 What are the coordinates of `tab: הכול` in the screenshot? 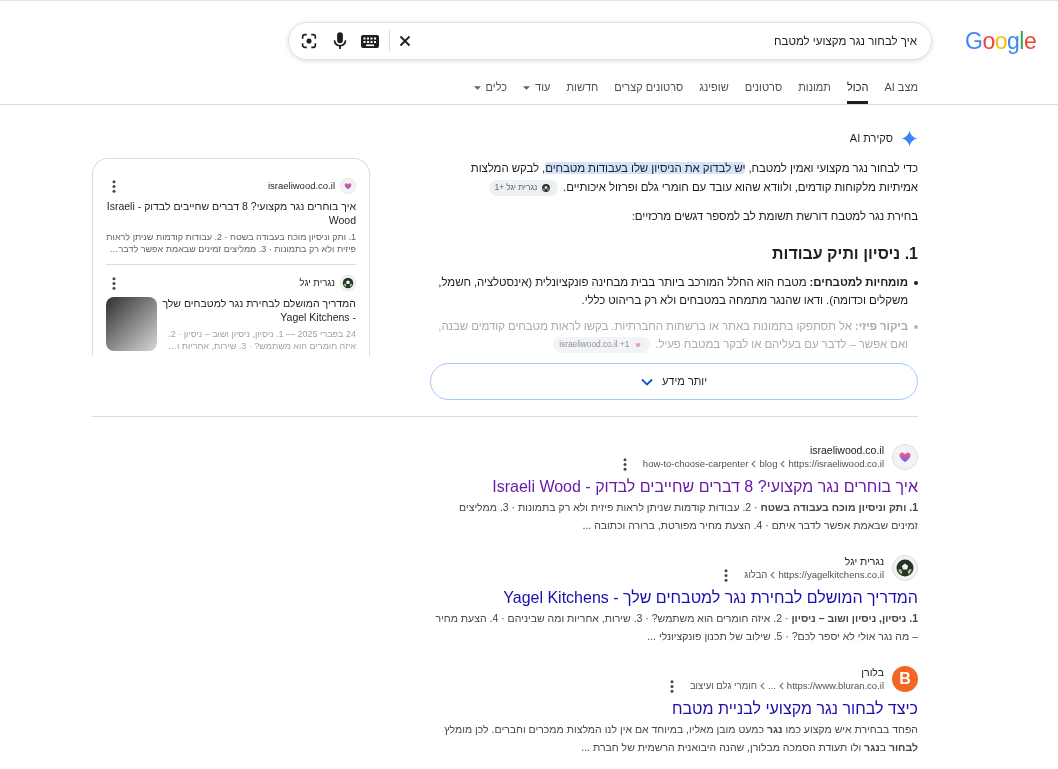 It's located at (857, 89).